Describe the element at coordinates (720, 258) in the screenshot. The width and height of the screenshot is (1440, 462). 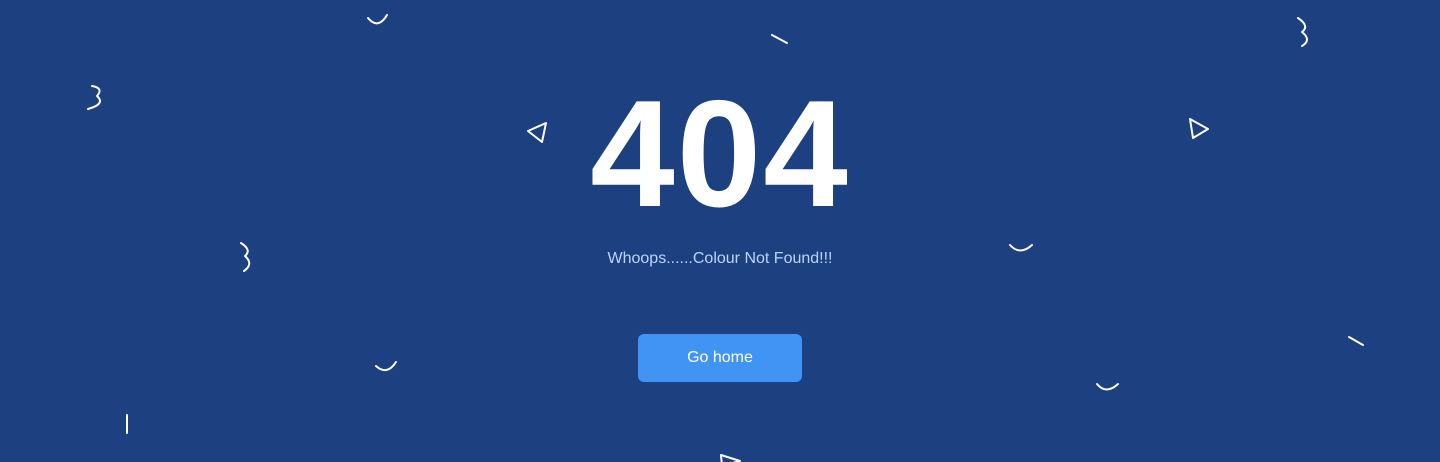
I see `error-message: Whoops......Colour Not Found!!!` at that location.